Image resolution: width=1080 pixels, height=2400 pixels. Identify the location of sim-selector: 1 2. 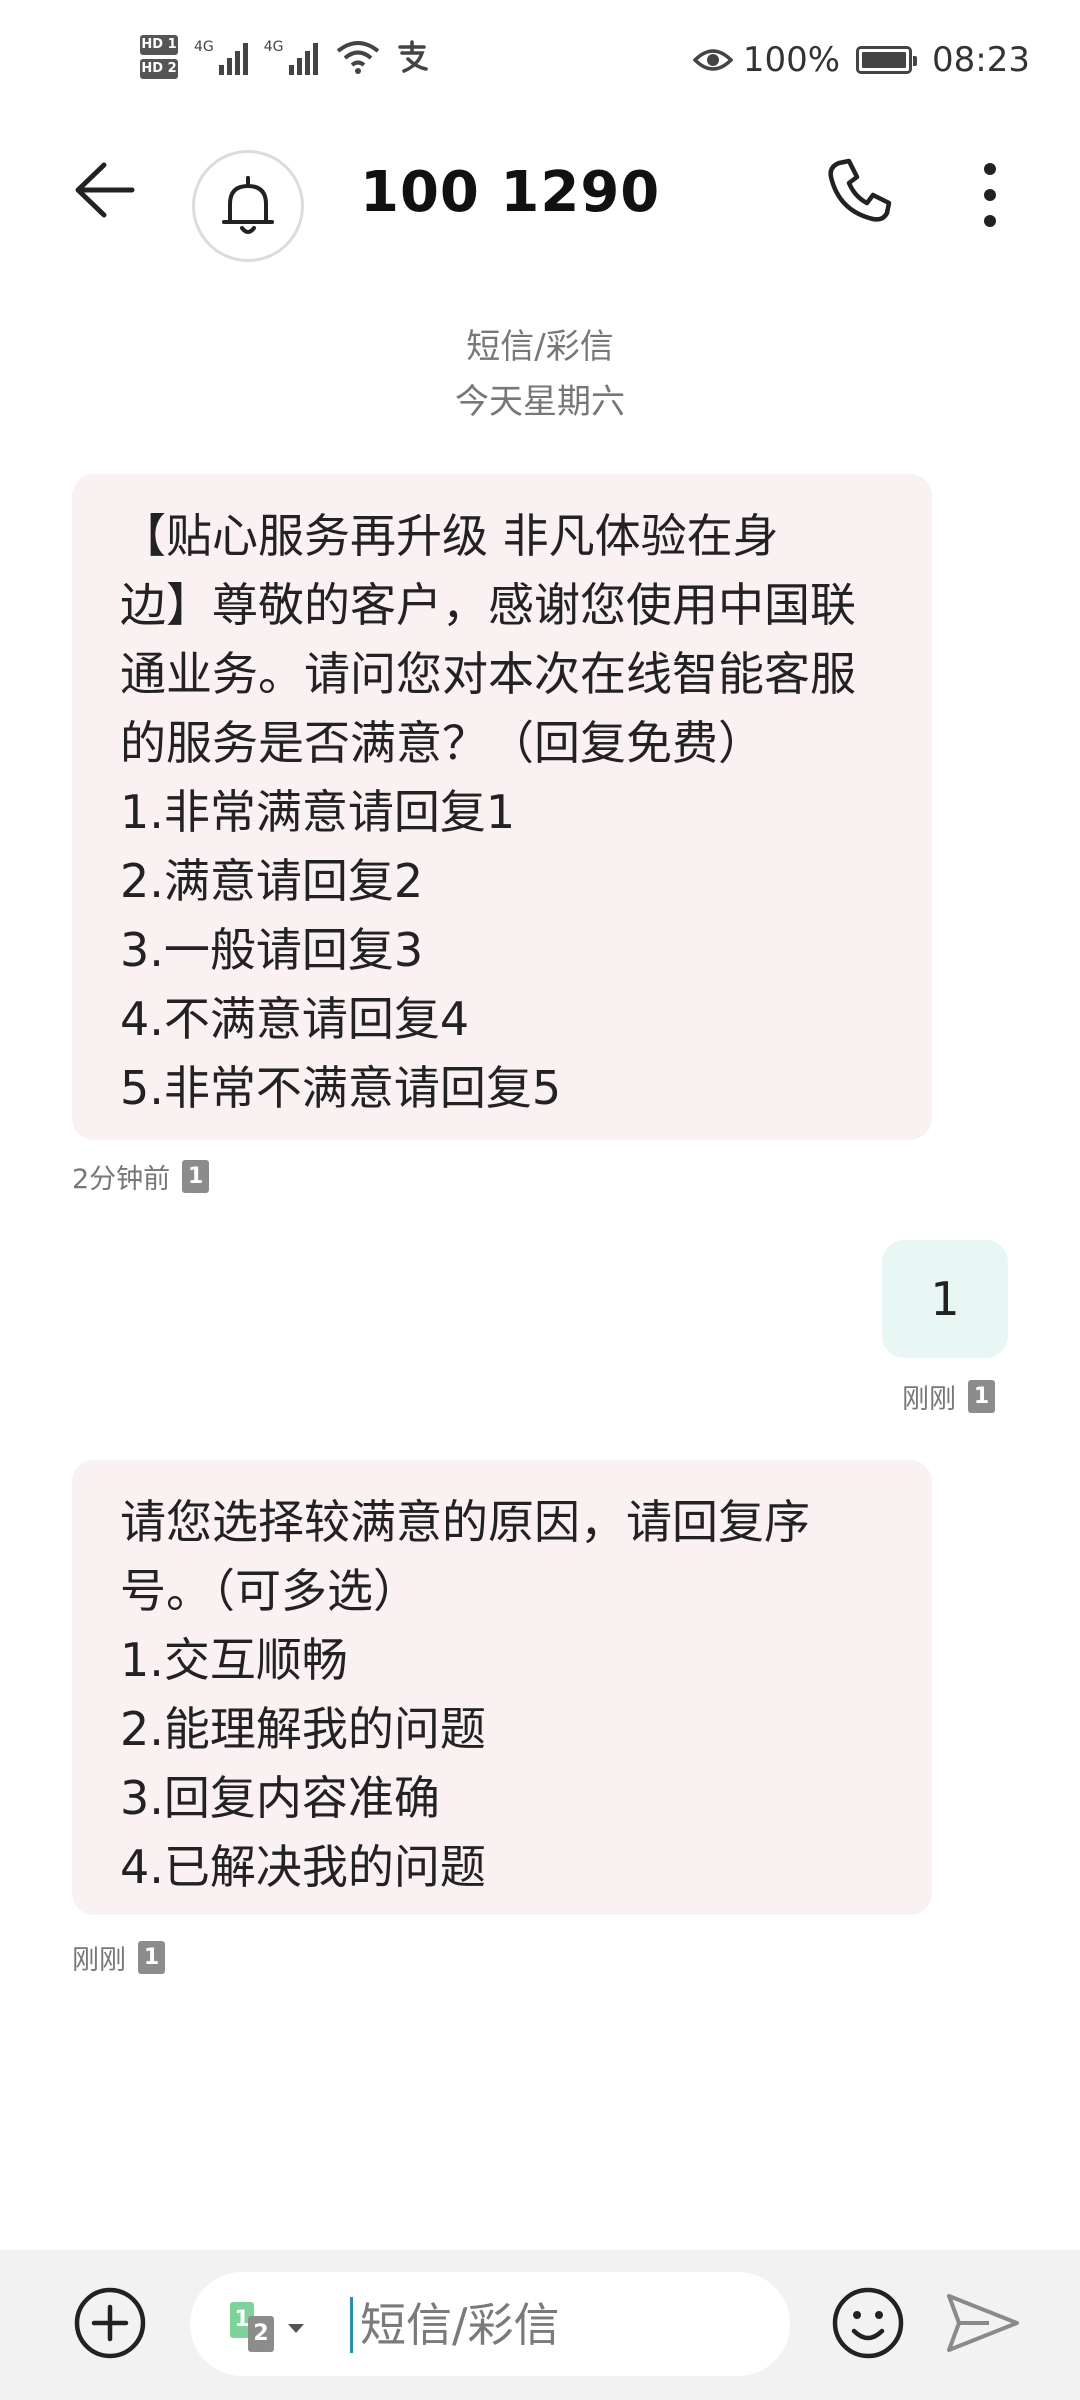
(270, 2327).